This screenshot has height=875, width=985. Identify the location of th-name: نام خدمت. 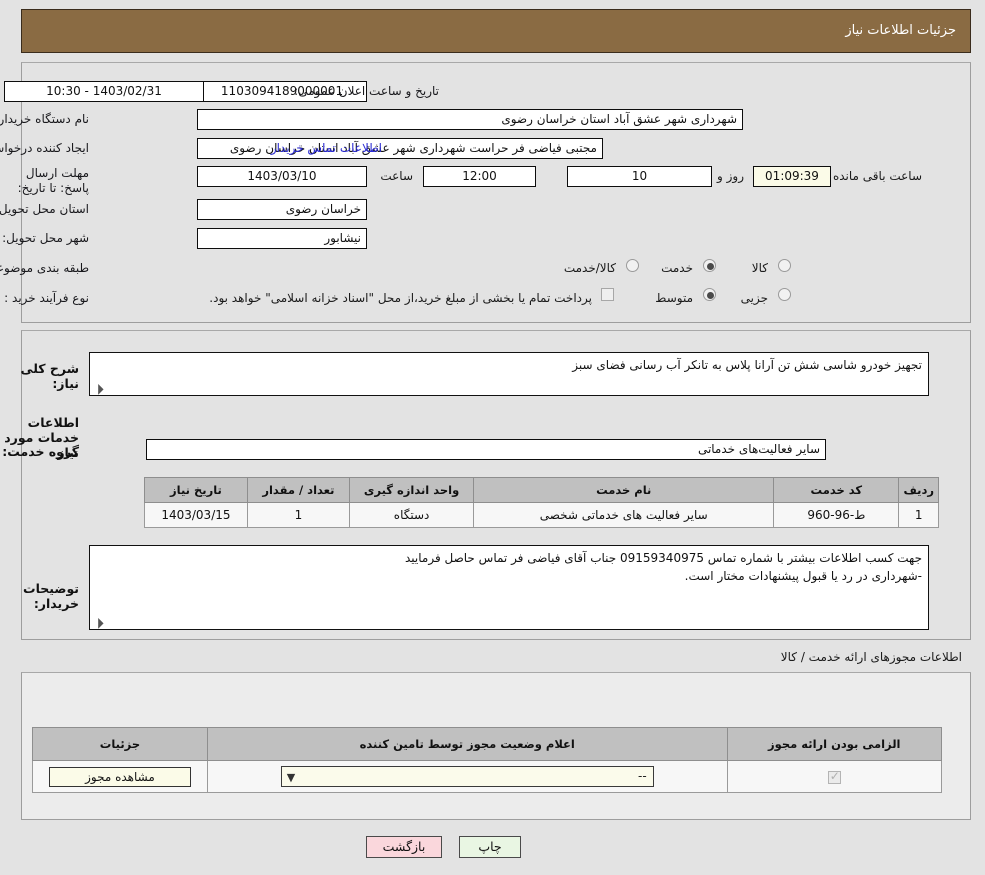
(625, 490).